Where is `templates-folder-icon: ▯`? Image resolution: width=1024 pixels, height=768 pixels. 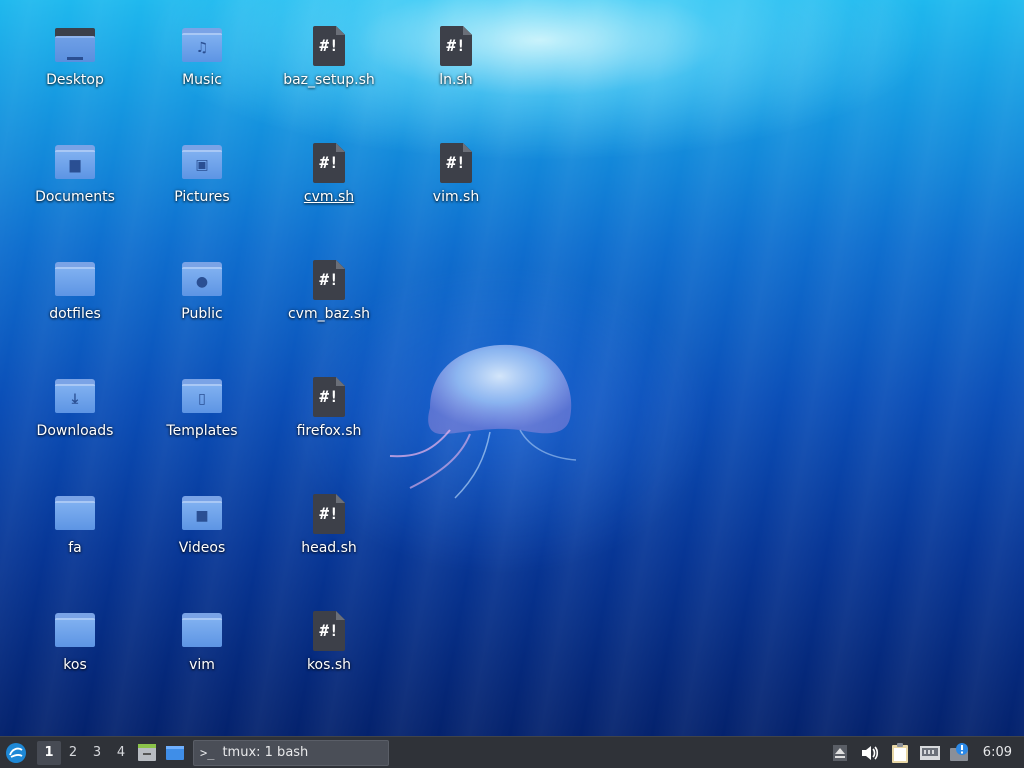
templates-folder-icon: ▯ is located at coordinates (202, 397).